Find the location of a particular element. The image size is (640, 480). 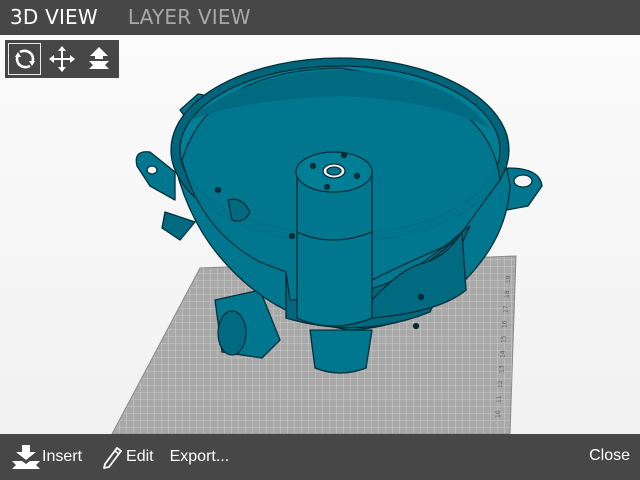

lay-flat-tool-button is located at coordinates (98, 59).